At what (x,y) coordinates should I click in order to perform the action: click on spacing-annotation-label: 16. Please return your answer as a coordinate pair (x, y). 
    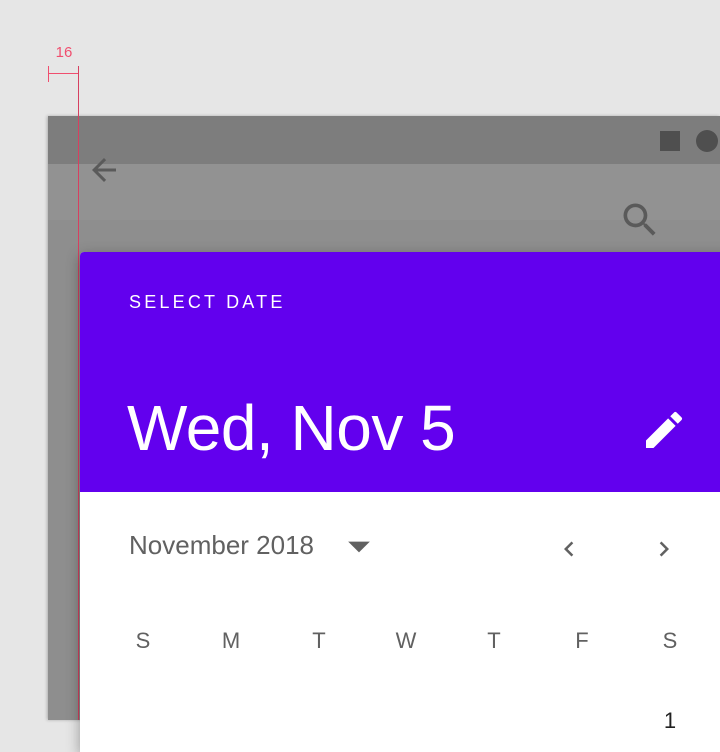
    Looking at the image, I should click on (64, 52).